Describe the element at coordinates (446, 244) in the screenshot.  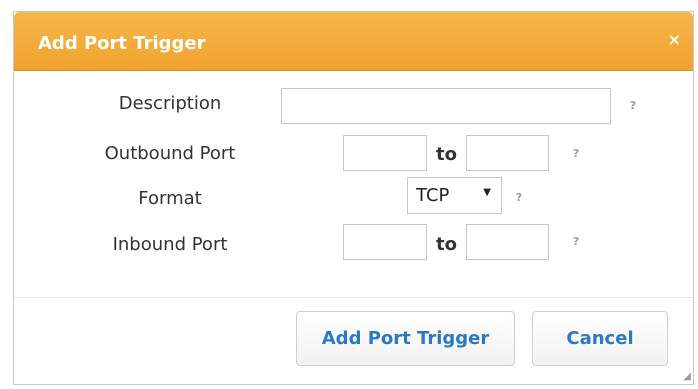
I see `inbound-to-label: to` at that location.